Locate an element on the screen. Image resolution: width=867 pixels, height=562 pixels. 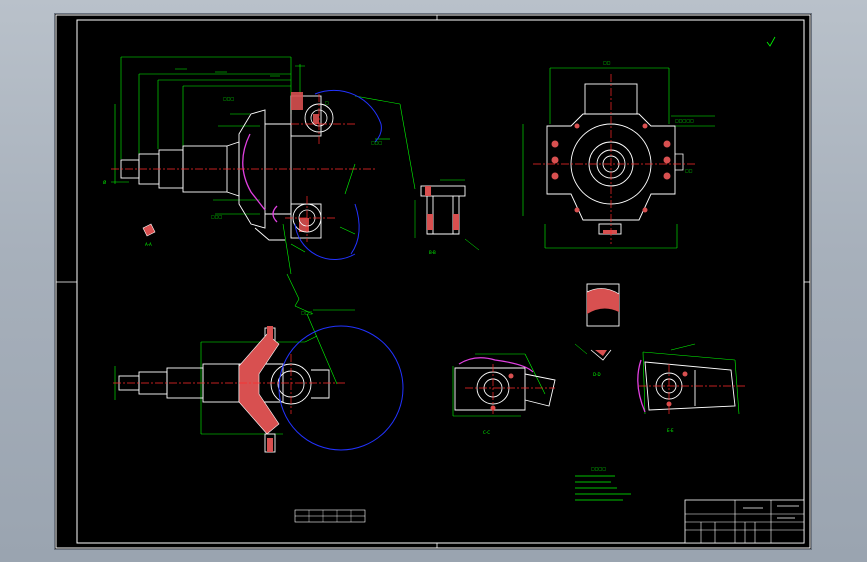
top-view: □□ □□□□□ □□ is located at coordinates (618, 154).